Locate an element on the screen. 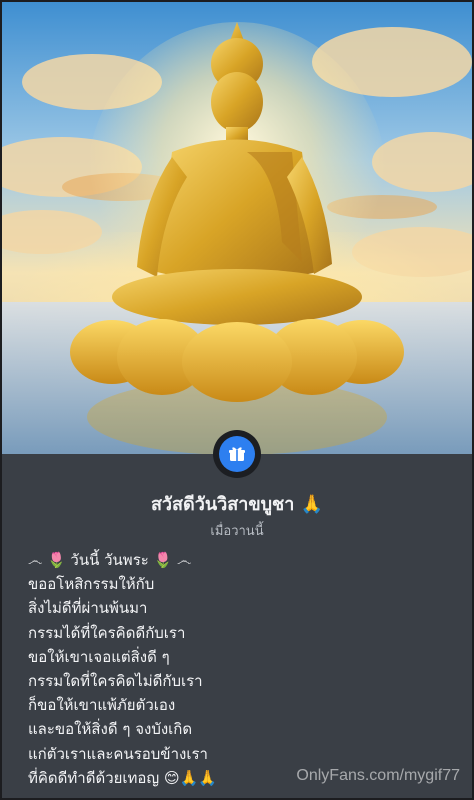  post-line: ขออโหสิกรรมให้กับ is located at coordinates (91, 584).